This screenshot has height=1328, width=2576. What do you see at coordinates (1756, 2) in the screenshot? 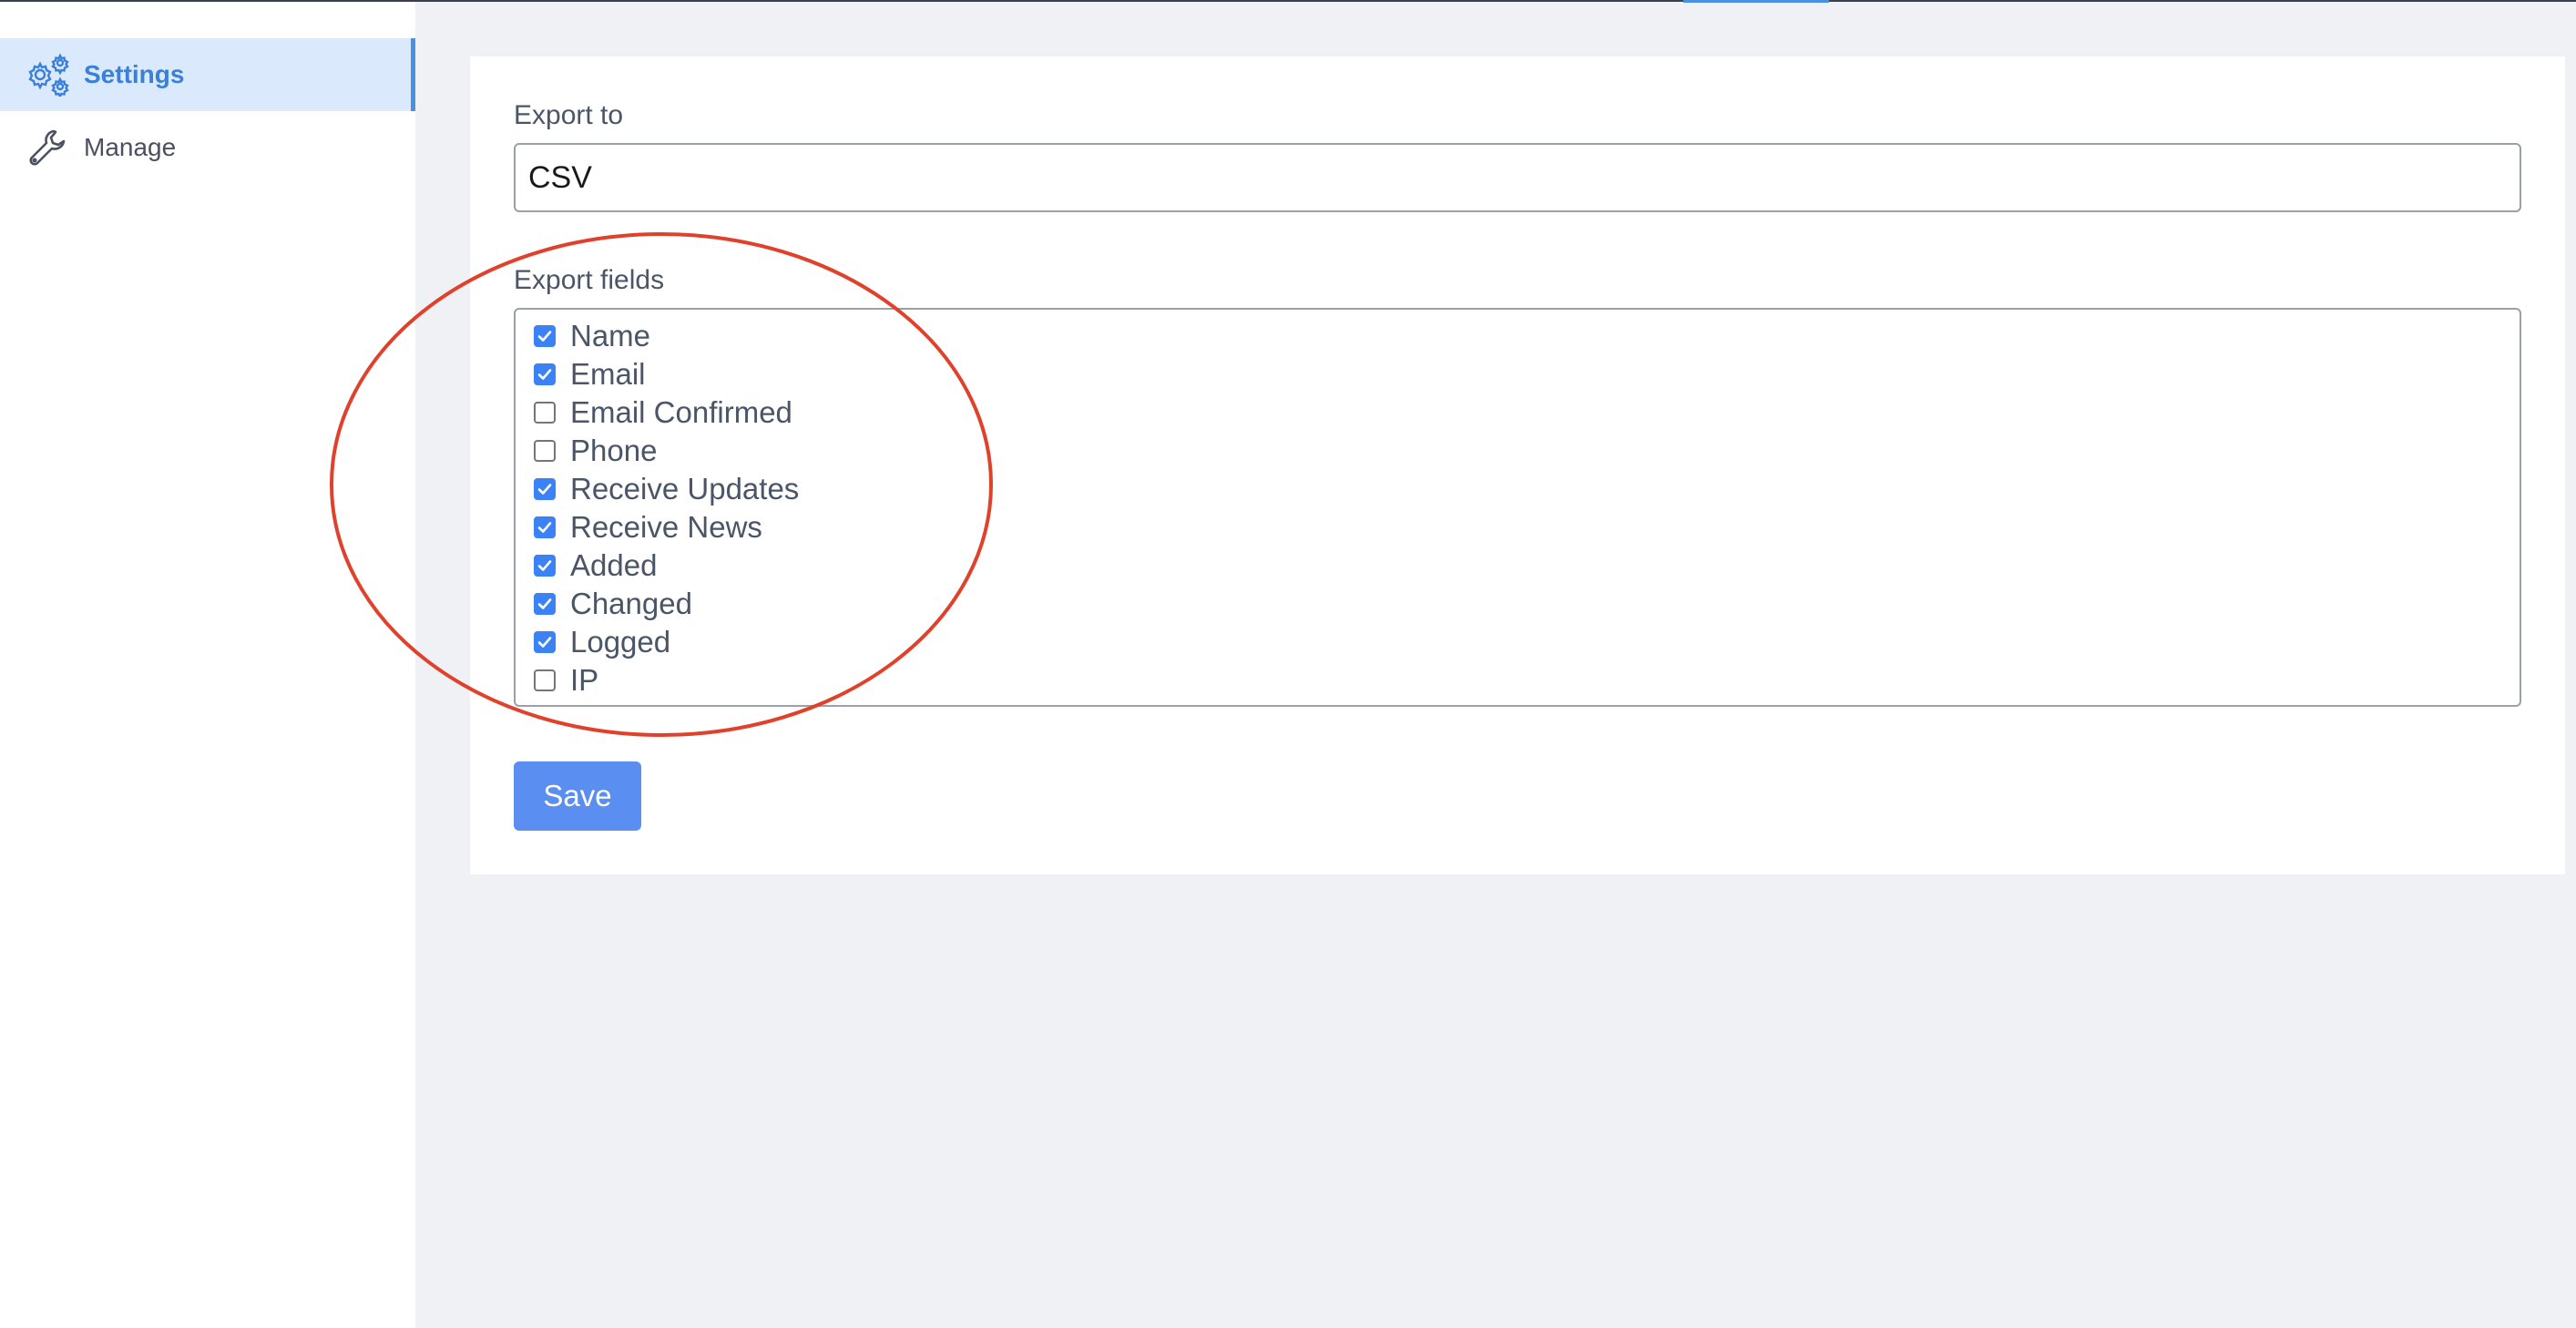
I see `top-tab-indicator` at bounding box center [1756, 2].